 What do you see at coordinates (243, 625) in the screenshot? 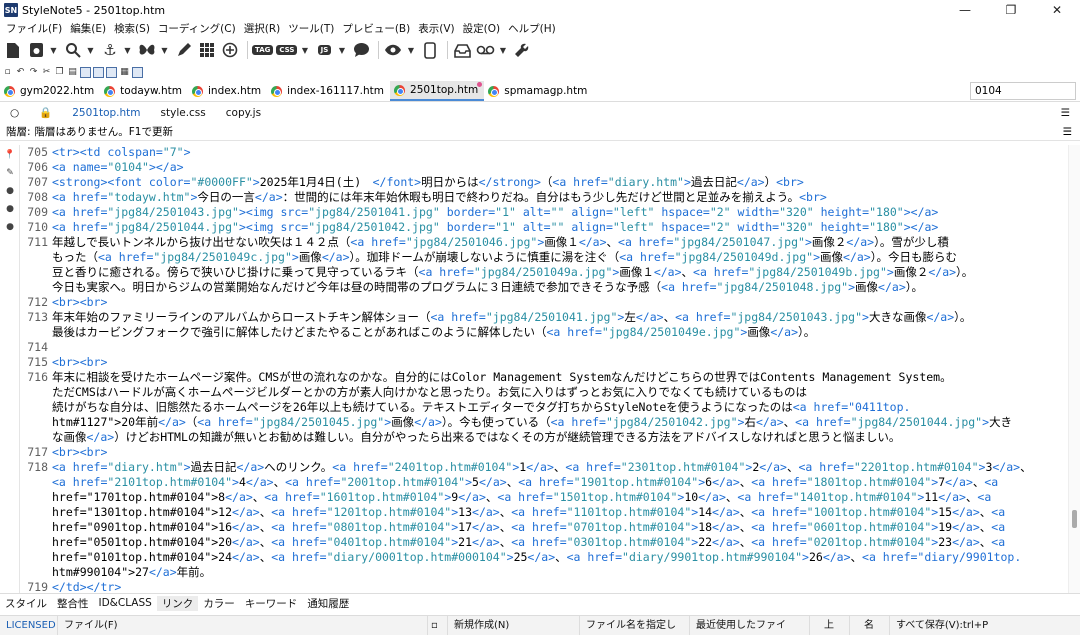
I see `file-menu-button: ファイル(F)` at bounding box center [243, 625].